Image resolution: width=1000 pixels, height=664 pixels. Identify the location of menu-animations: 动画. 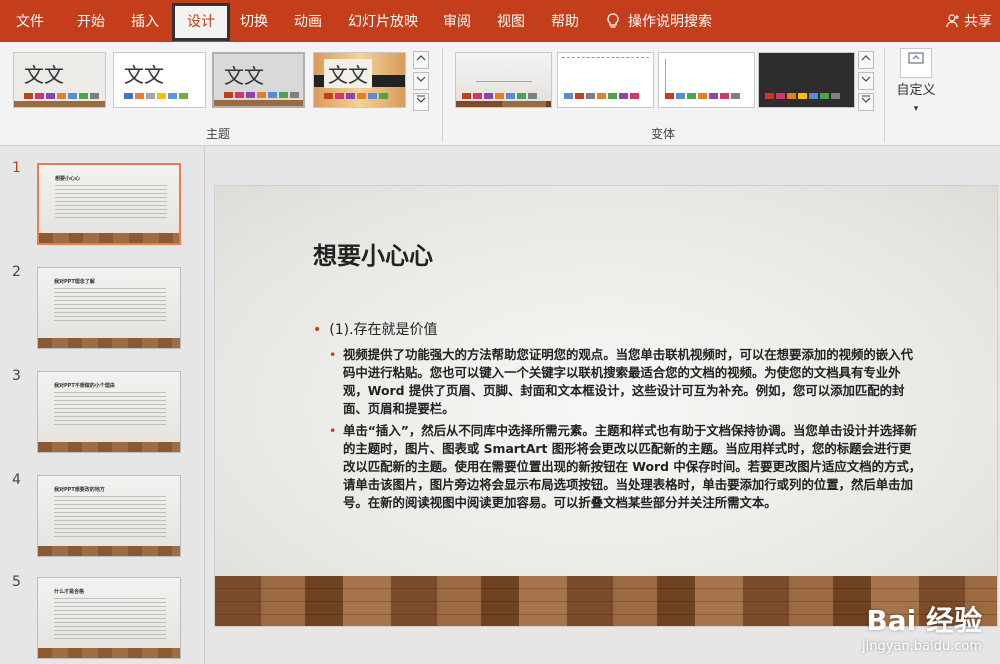
(308, 21).